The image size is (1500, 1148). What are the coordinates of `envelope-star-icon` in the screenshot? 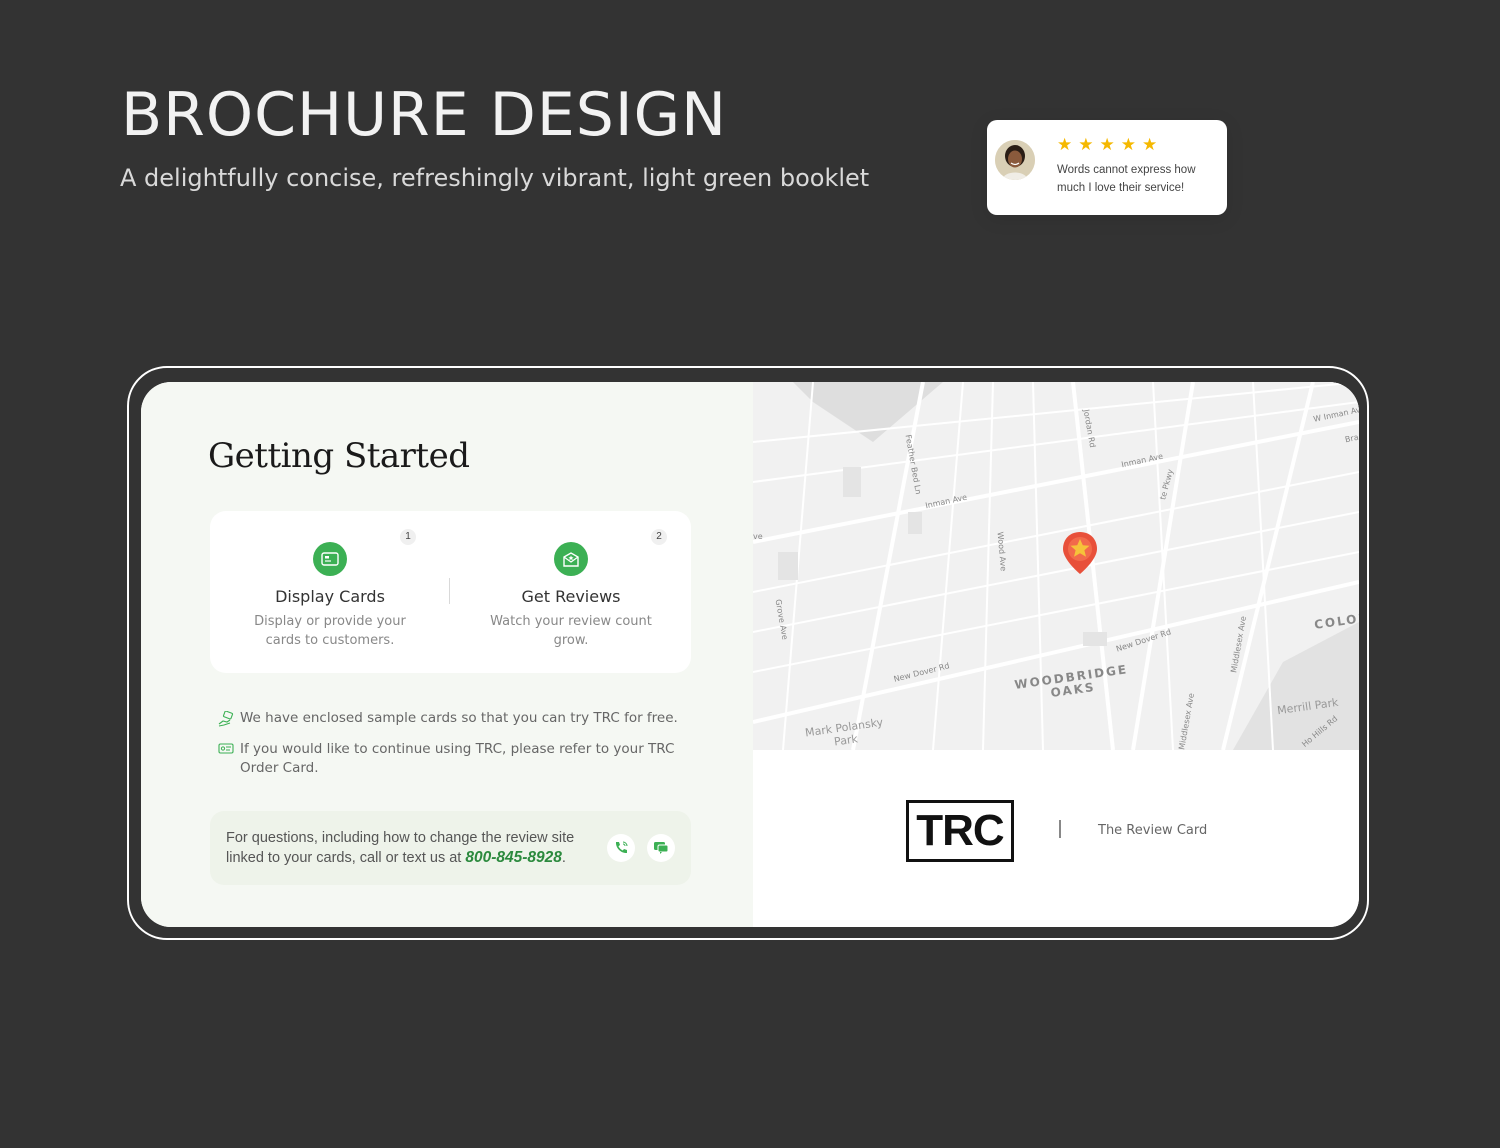 It's located at (571, 559).